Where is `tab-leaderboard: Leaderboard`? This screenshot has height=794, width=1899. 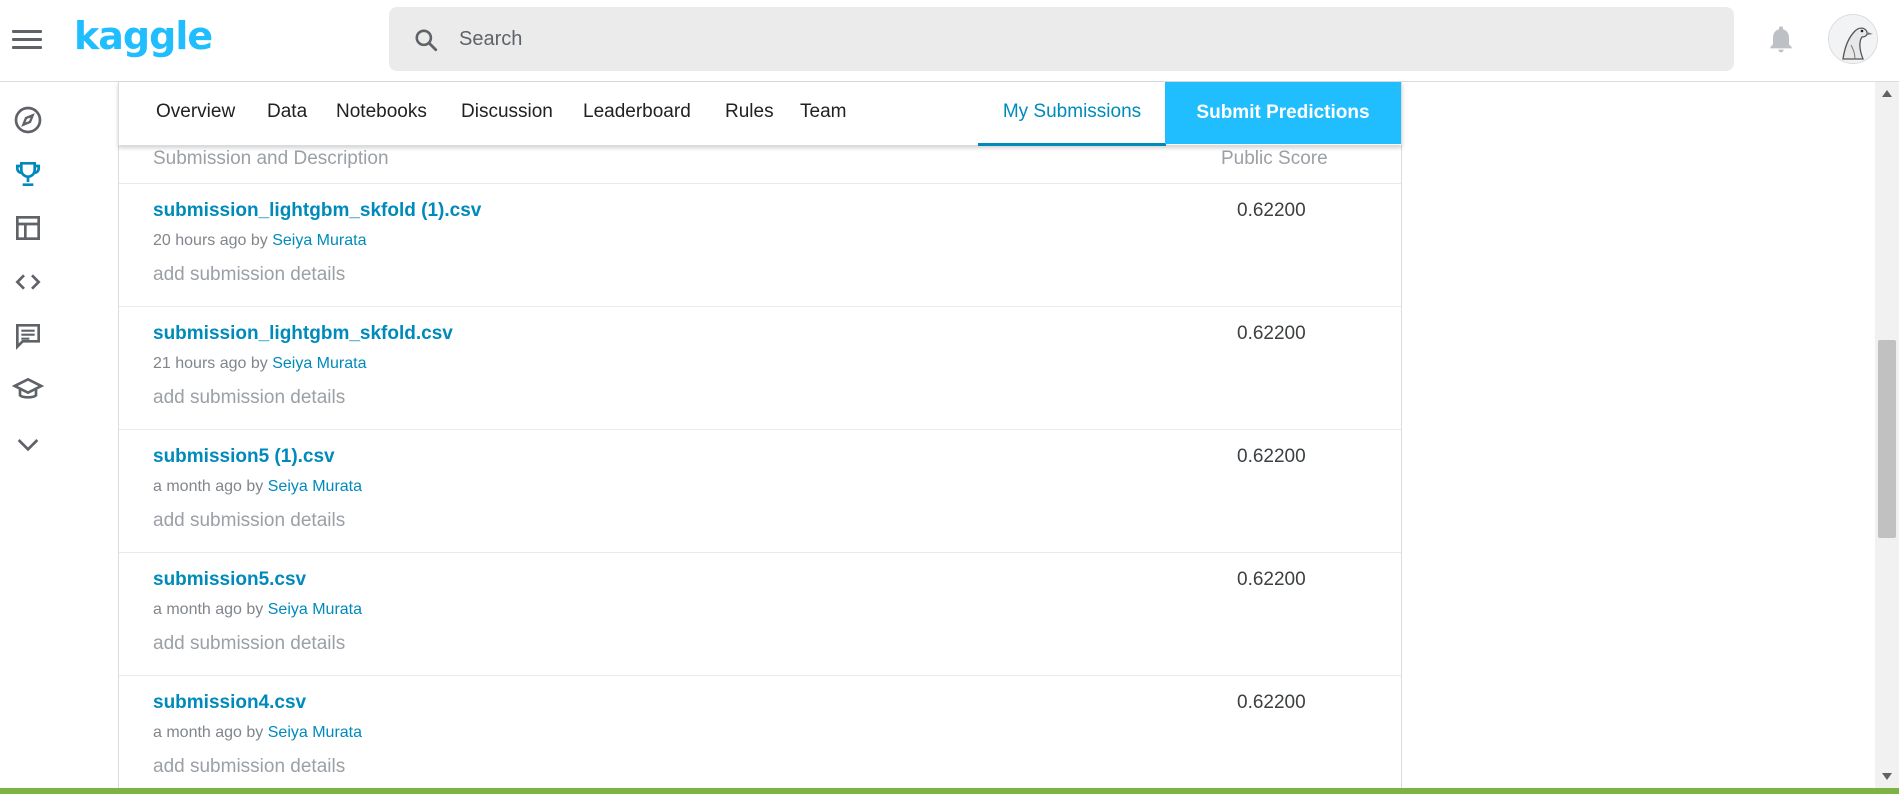
tab-leaderboard: Leaderboard is located at coordinates (637, 114).